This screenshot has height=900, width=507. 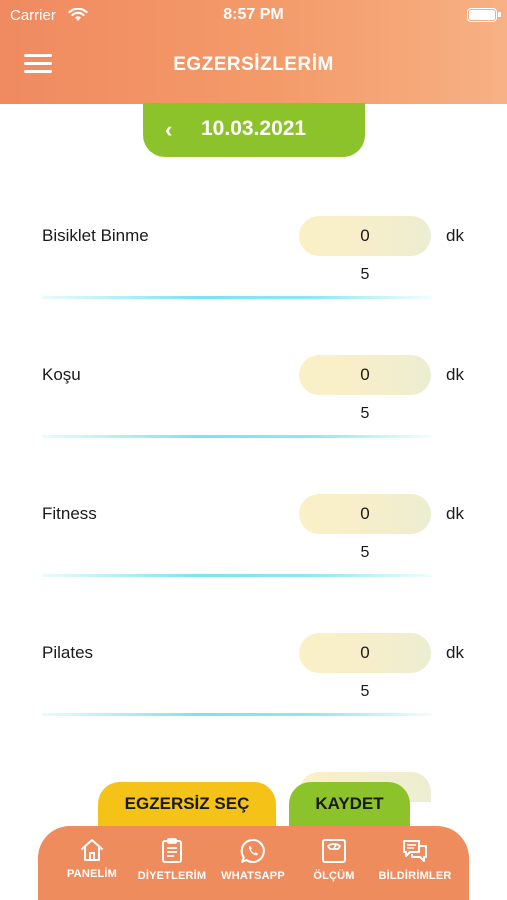 What do you see at coordinates (187, 807) in the screenshot?
I see `select-exercise-button: EGZERSİZ SEÇ` at bounding box center [187, 807].